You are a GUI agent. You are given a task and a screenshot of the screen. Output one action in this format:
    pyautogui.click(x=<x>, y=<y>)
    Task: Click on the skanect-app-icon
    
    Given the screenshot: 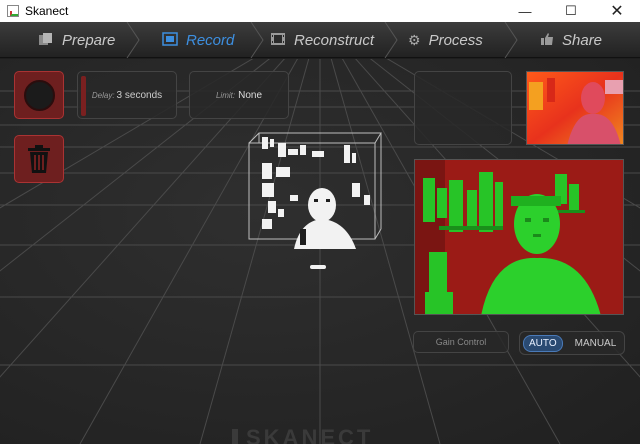 What is the action you would take?
    pyautogui.click(x=13, y=11)
    